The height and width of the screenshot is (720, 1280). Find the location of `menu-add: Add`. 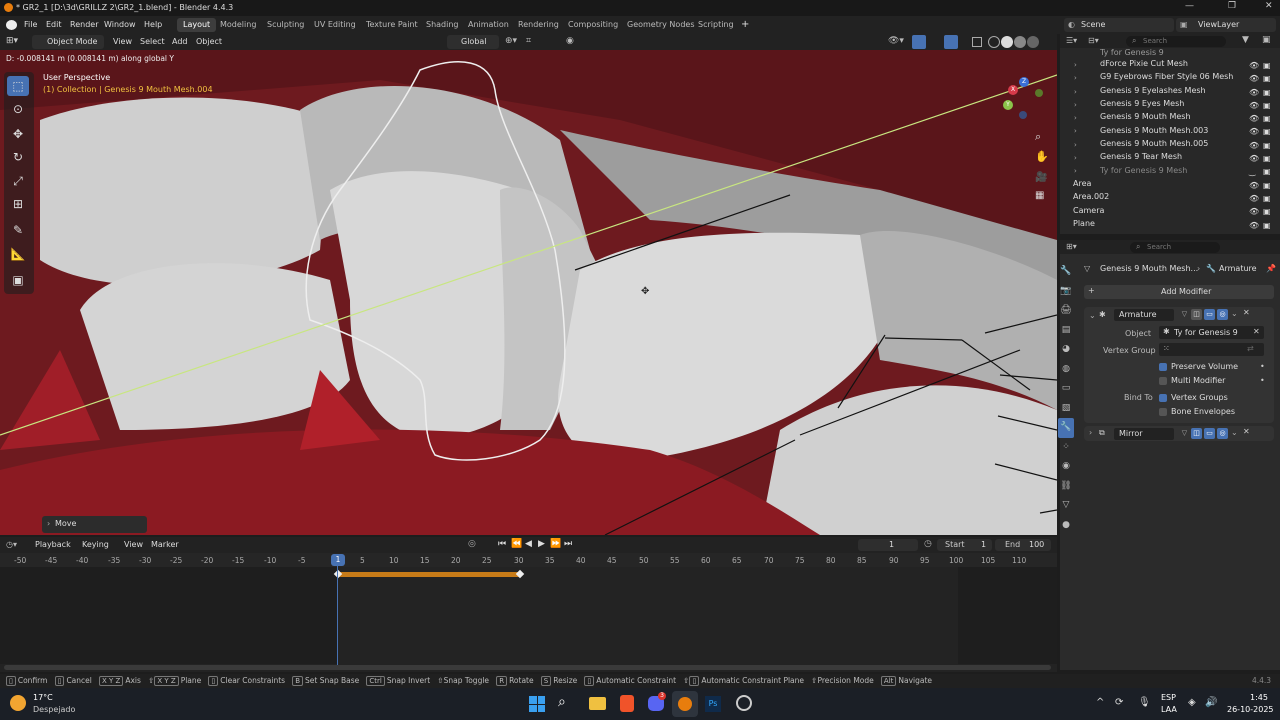

menu-add: Add is located at coordinates (180, 41).